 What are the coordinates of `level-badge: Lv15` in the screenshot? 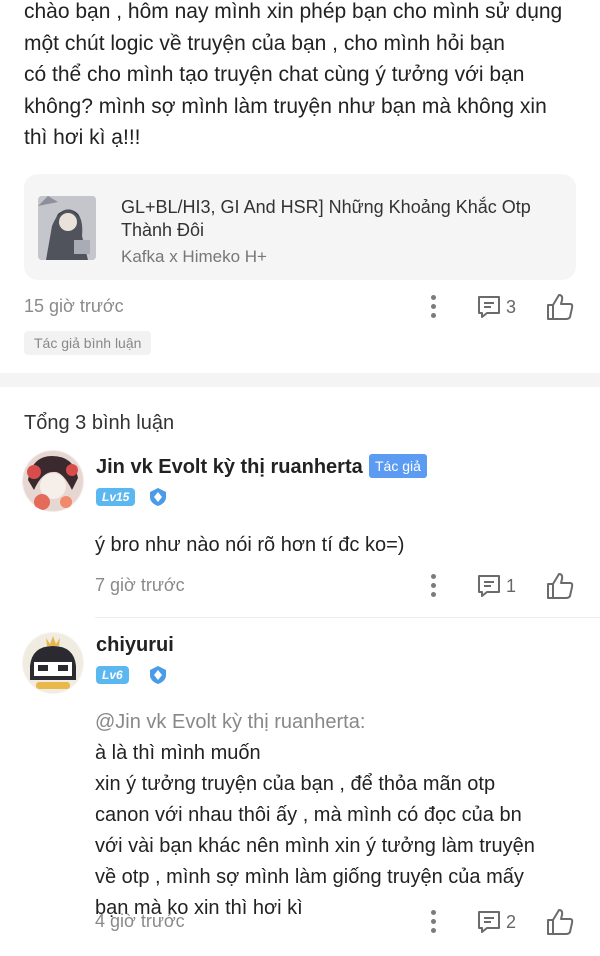 It's located at (116, 497).